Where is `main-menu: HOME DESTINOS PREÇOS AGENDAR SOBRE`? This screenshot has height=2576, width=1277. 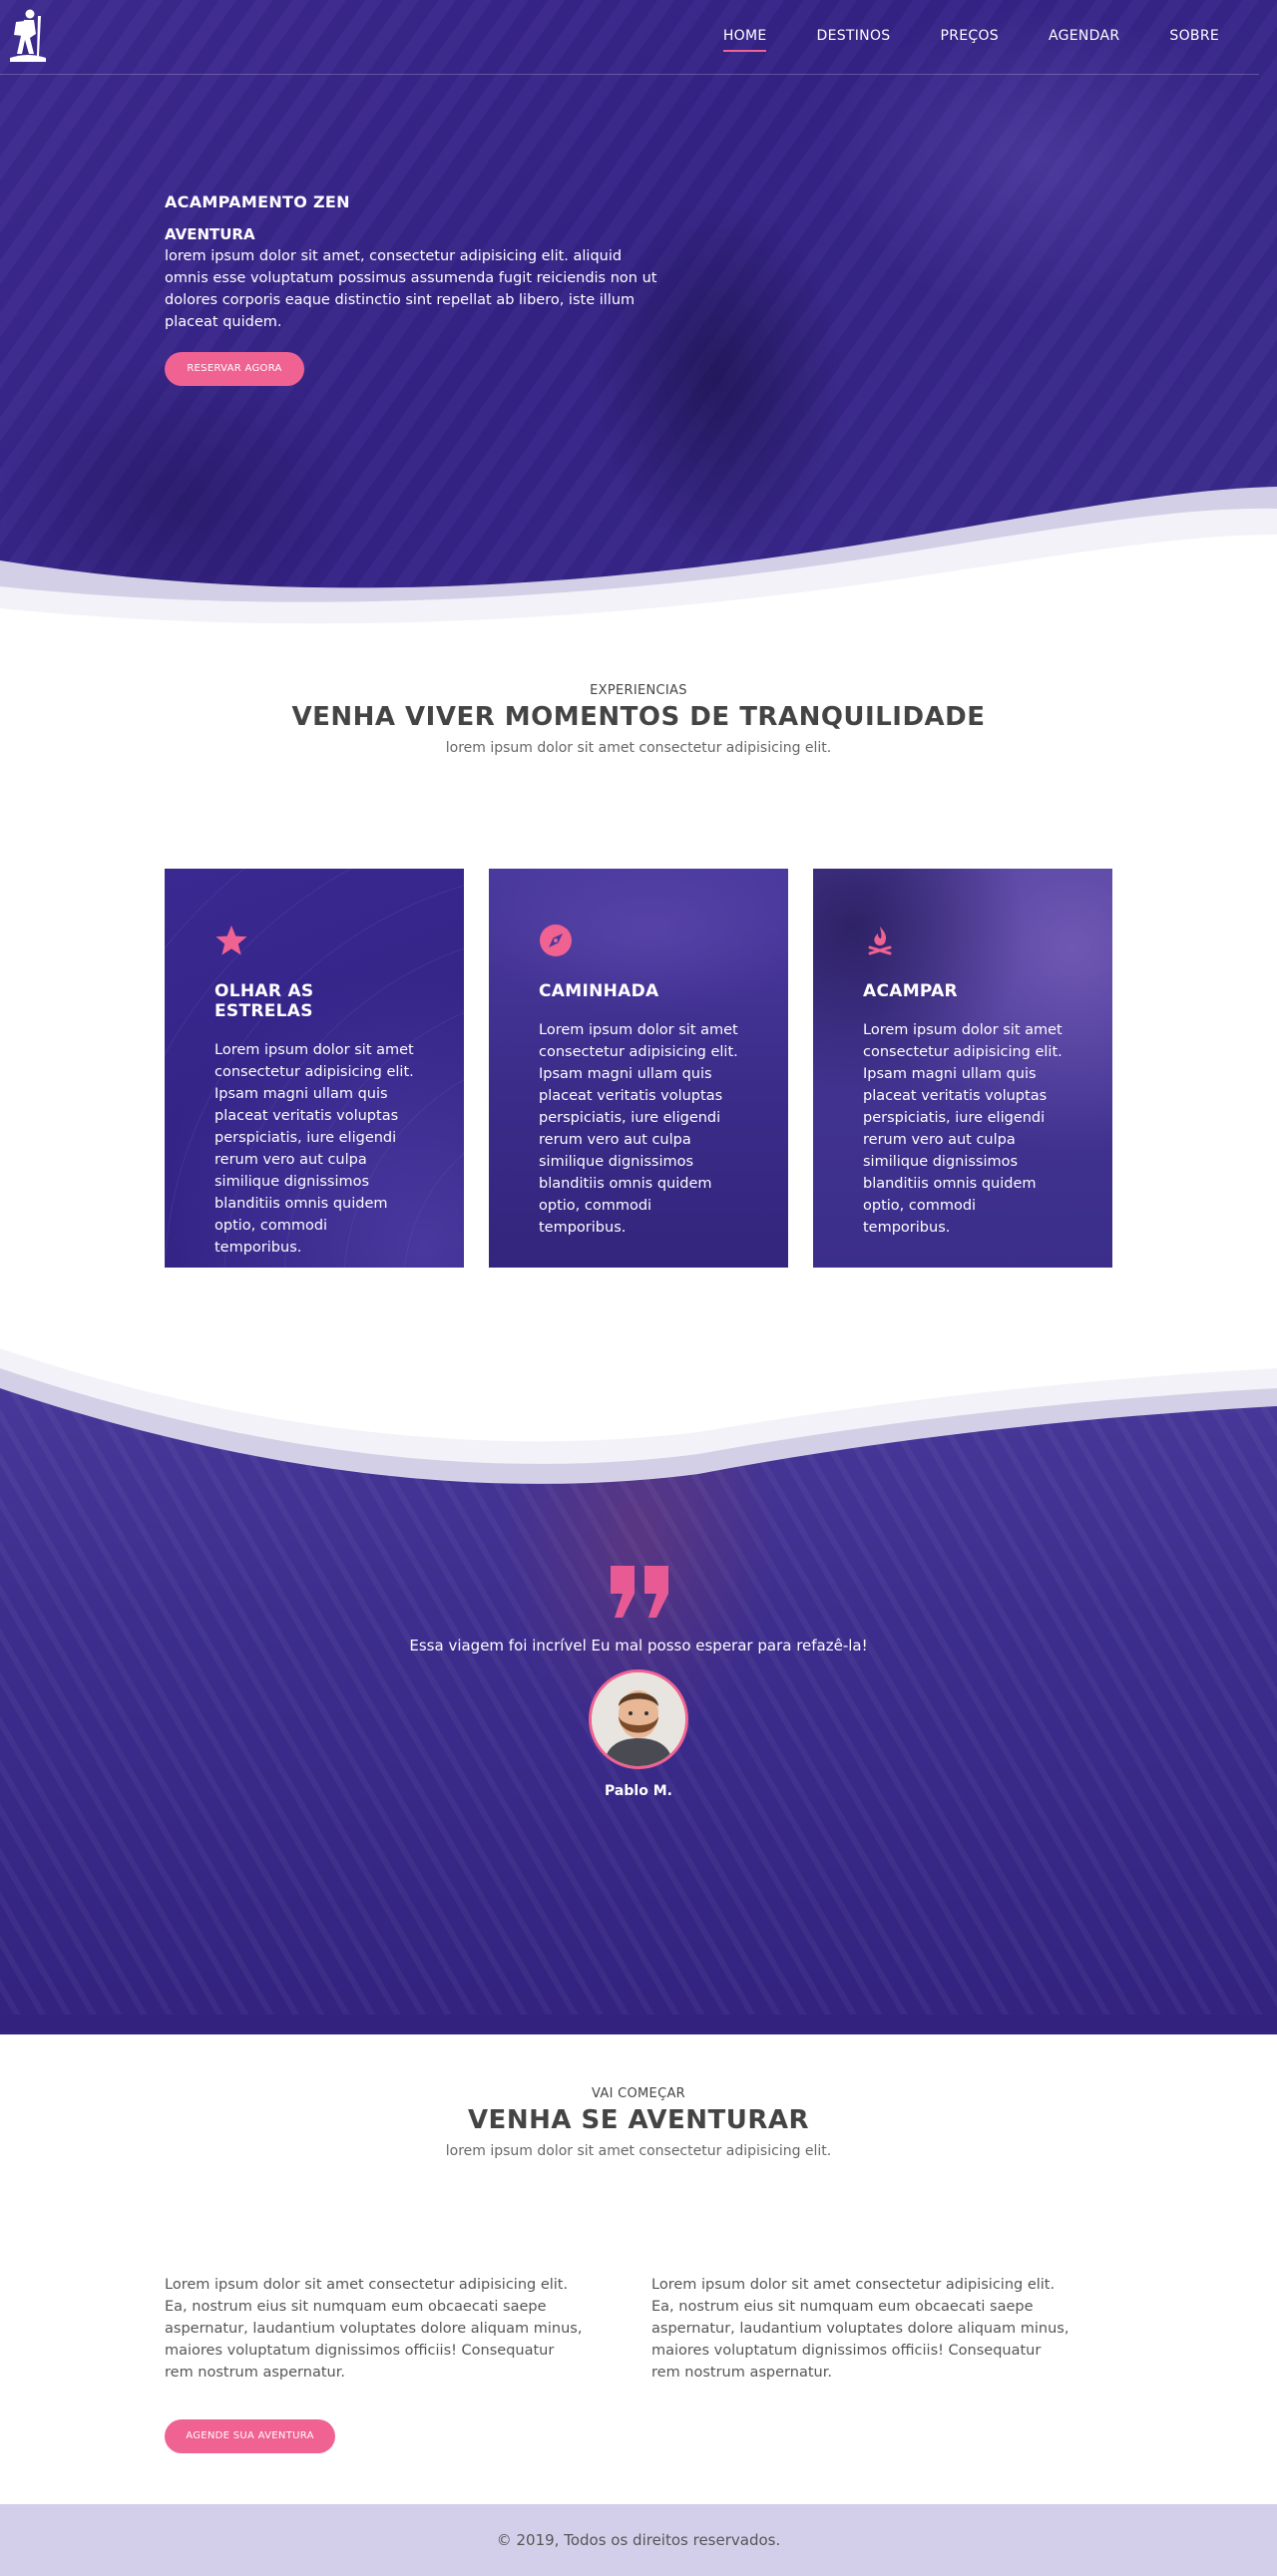 main-menu: HOME DESTINOS PREÇOS AGENDAR SOBRE is located at coordinates (970, 40).